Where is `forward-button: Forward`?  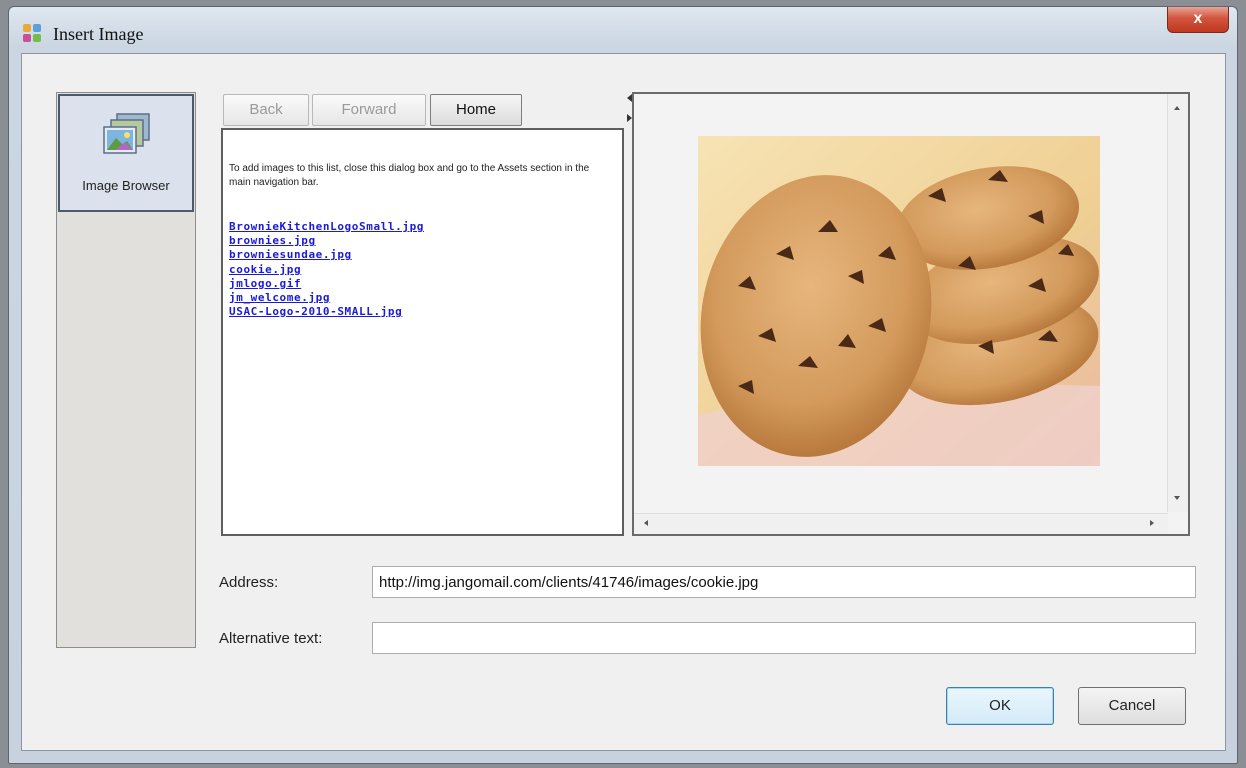 forward-button: Forward is located at coordinates (369, 110).